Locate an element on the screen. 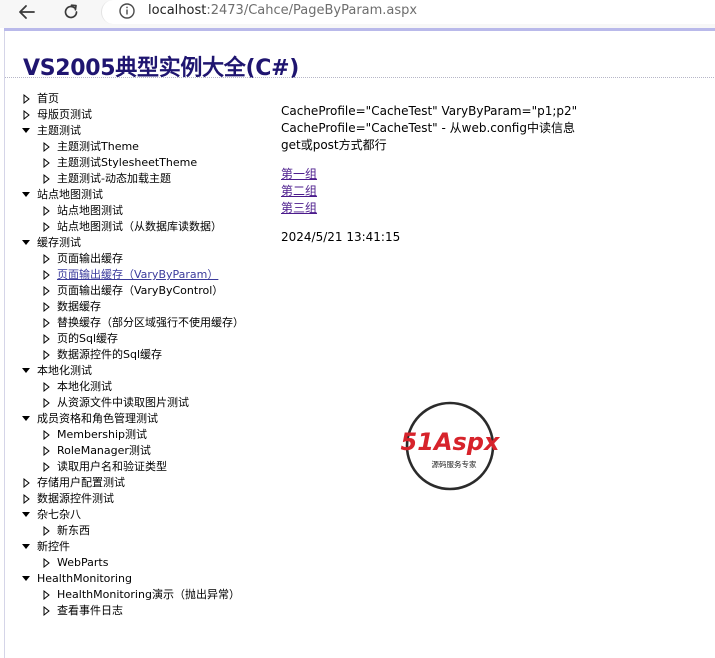 The image size is (715, 658). url-host: localhost is located at coordinates (177, 10).